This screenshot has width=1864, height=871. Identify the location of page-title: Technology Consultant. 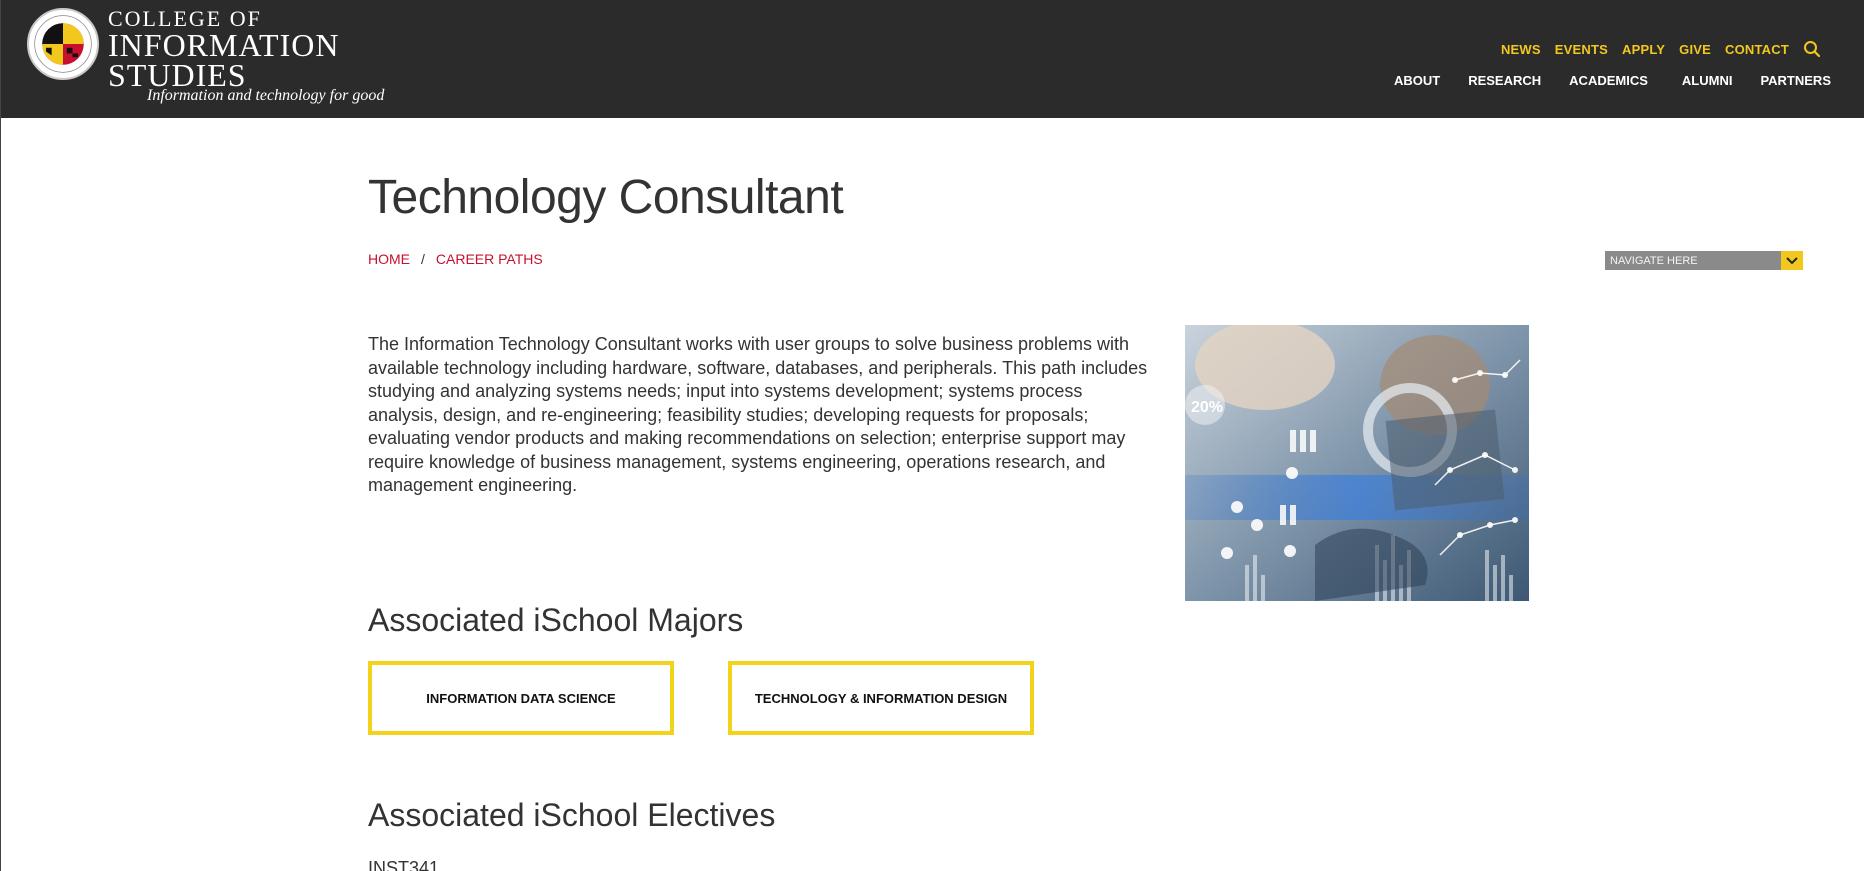
(606, 197).